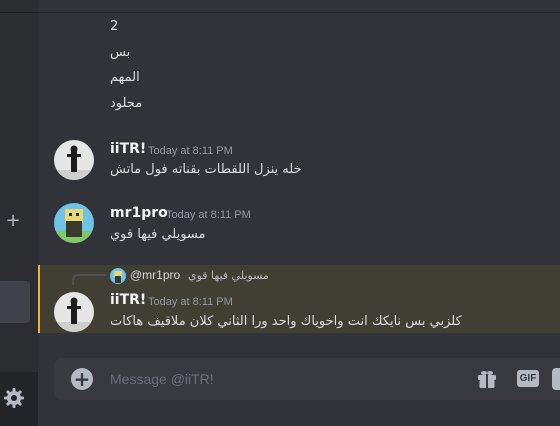  I want to click on gif-button: GIF, so click(528, 378).